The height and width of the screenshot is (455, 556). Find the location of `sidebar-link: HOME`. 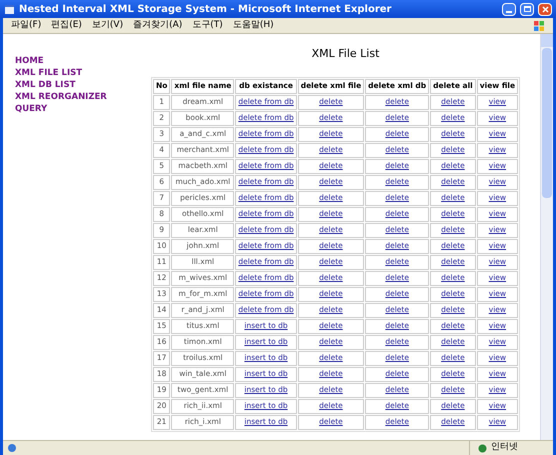

sidebar-link: HOME is located at coordinates (29, 61).